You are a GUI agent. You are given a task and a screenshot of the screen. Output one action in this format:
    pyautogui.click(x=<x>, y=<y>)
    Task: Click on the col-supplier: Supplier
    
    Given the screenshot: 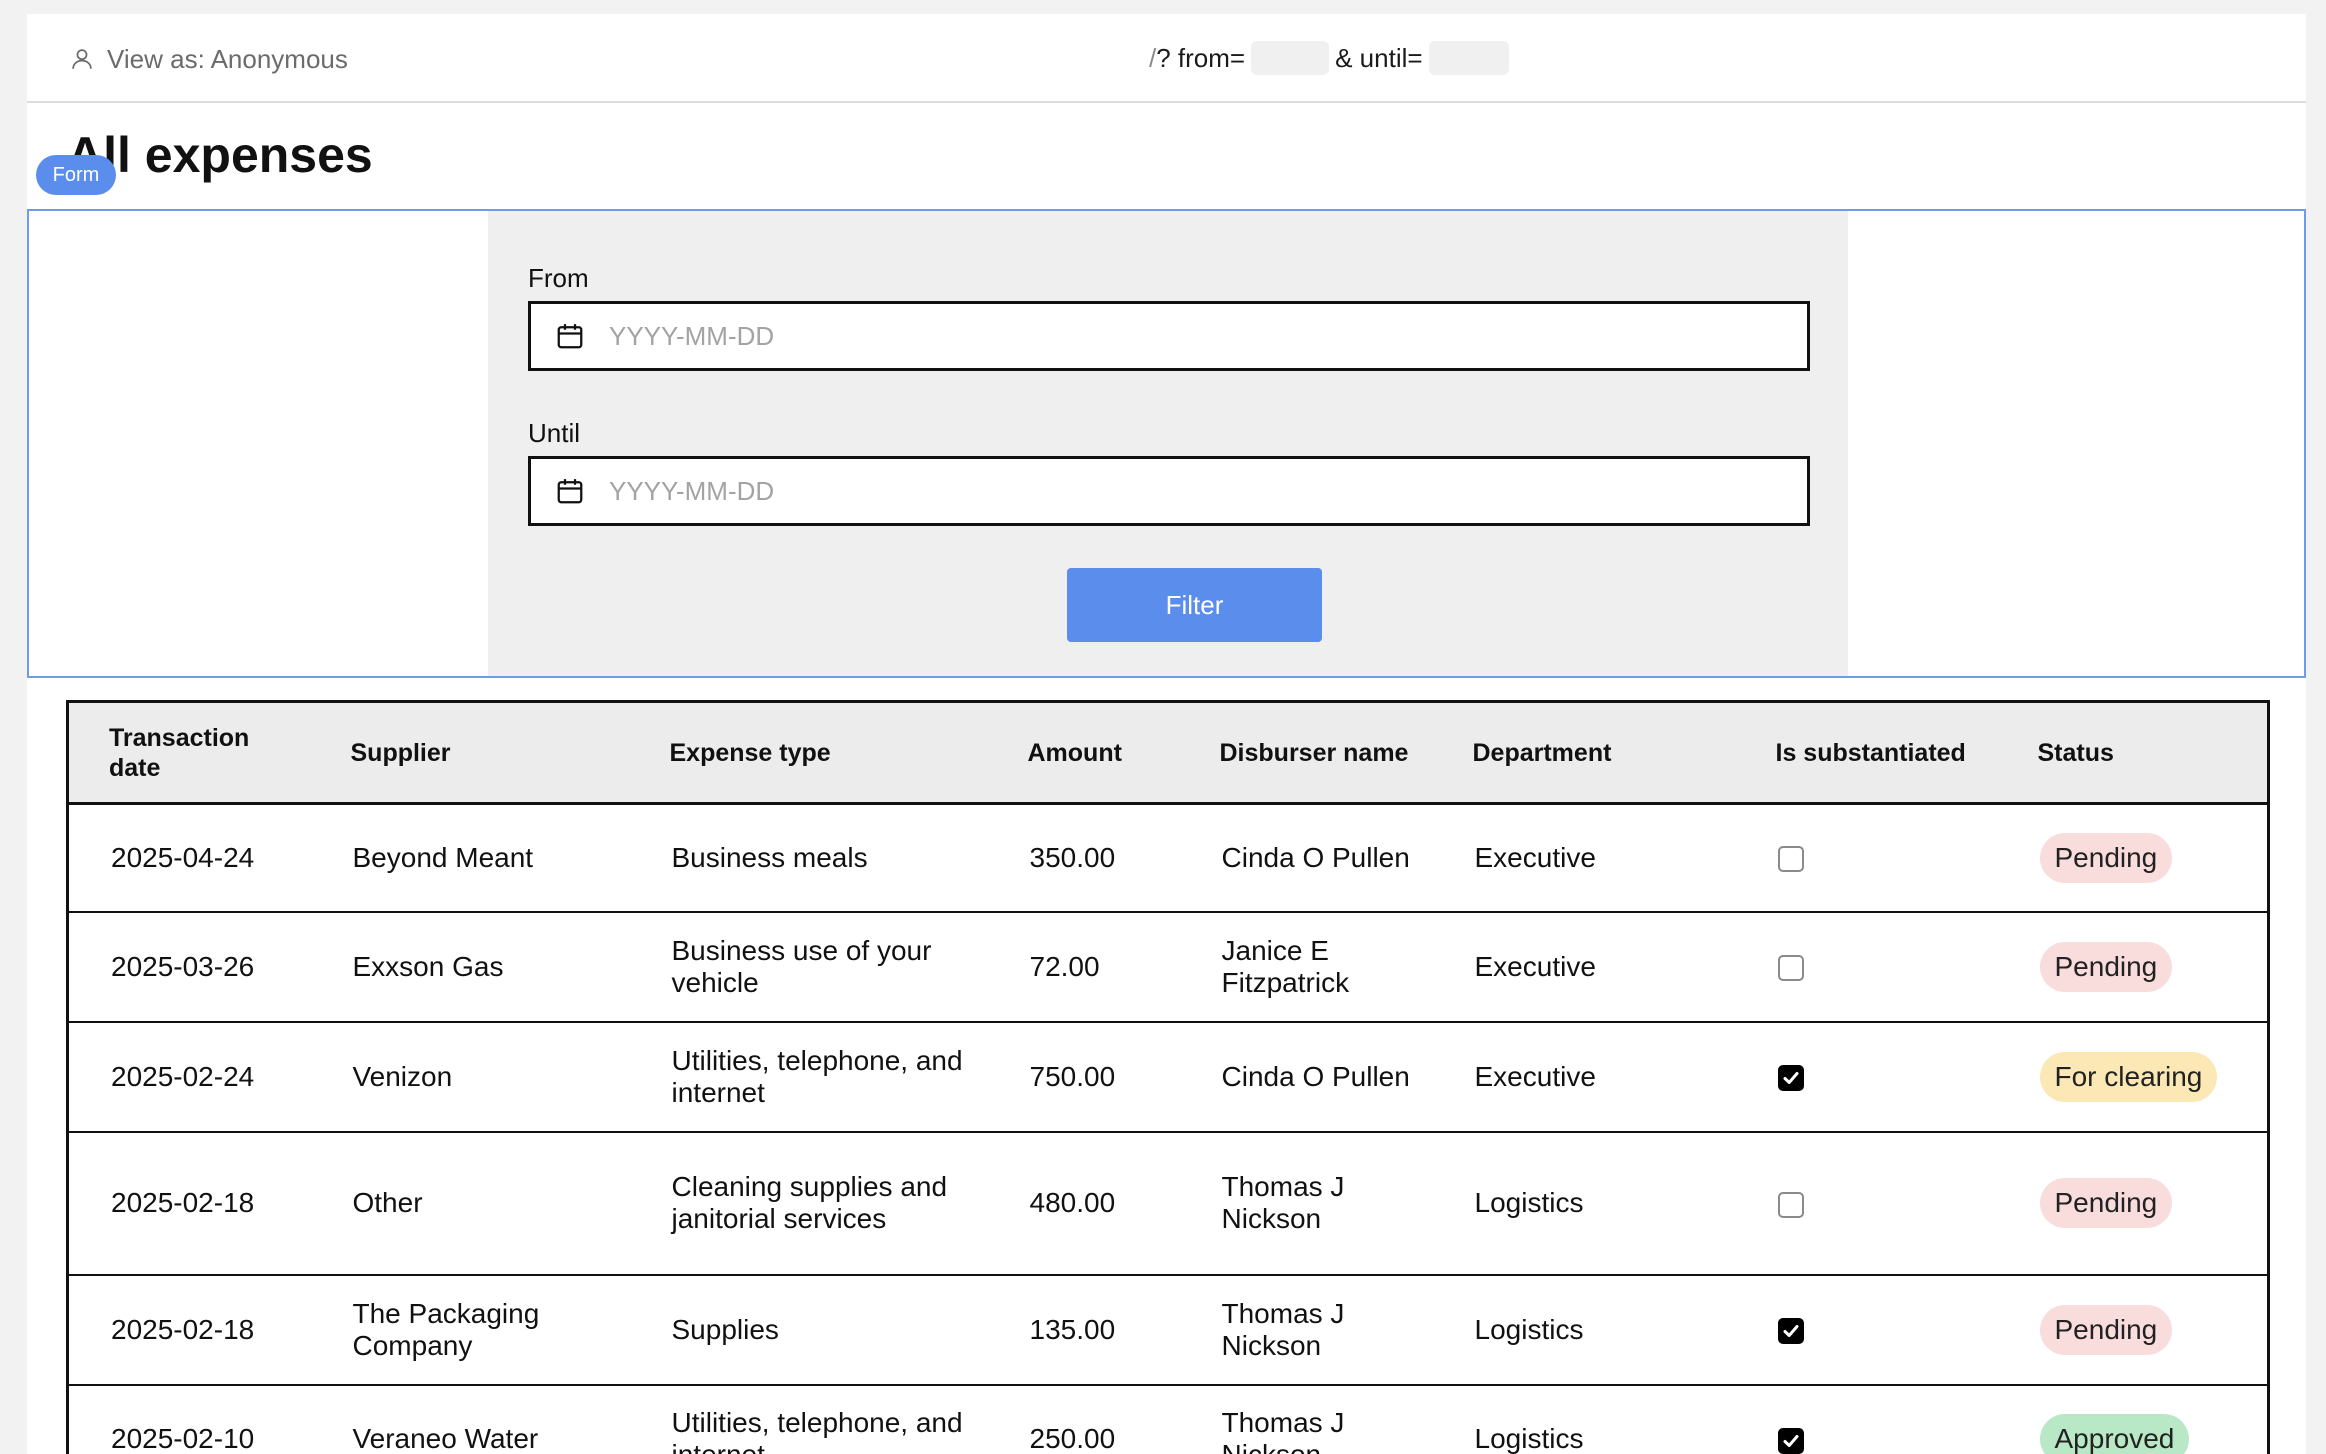 What is the action you would take?
    pyautogui.click(x=470, y=753)
    